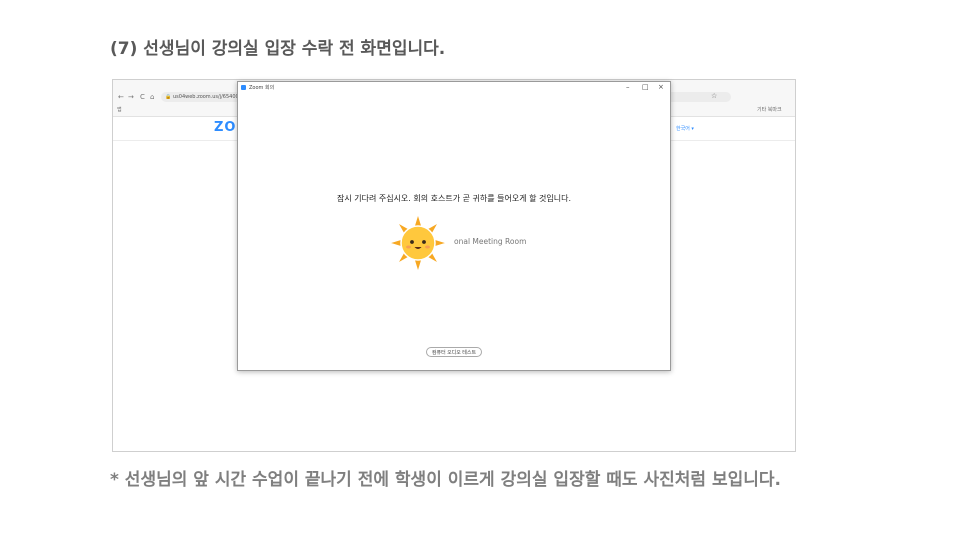 The image size is (960, 540). I want to click on forward-icon: →, so click(131, 97).